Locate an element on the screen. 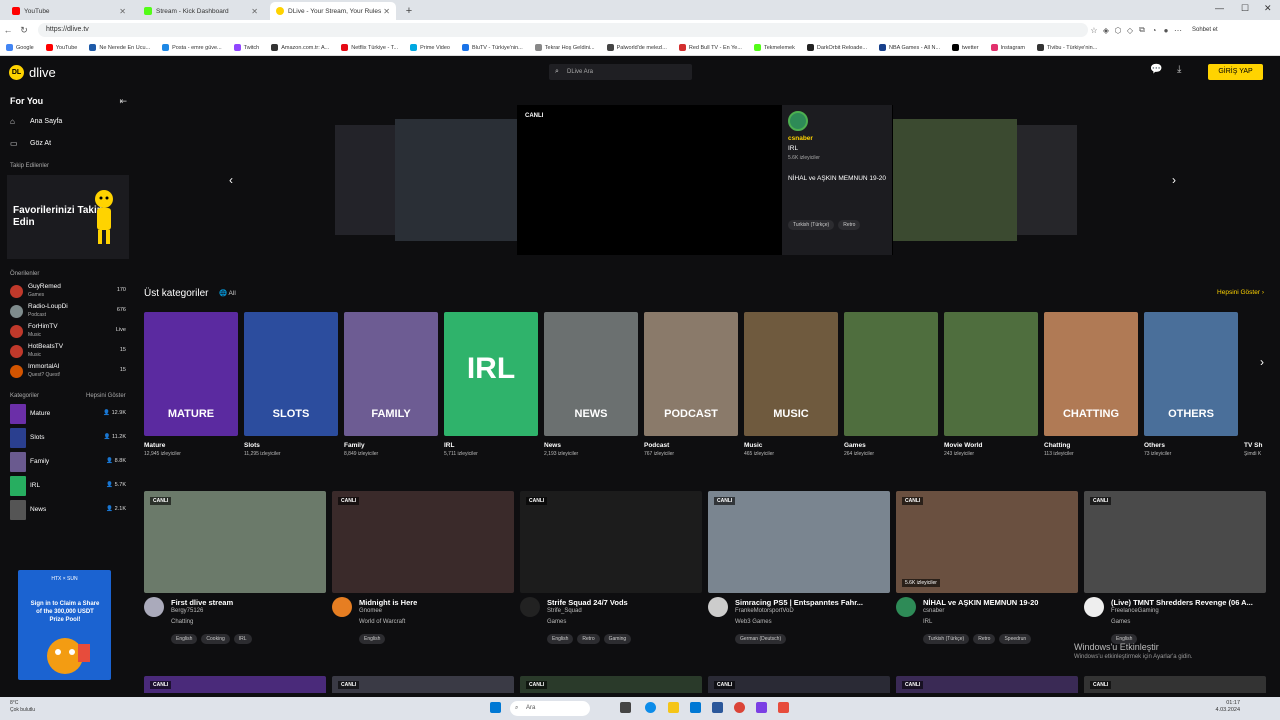 Image resolution: width=1280 pixels, height=720 pixels. recommended-channel: ImmortalAI Quest? Quest! 15 is located at coordinates (69, 372).